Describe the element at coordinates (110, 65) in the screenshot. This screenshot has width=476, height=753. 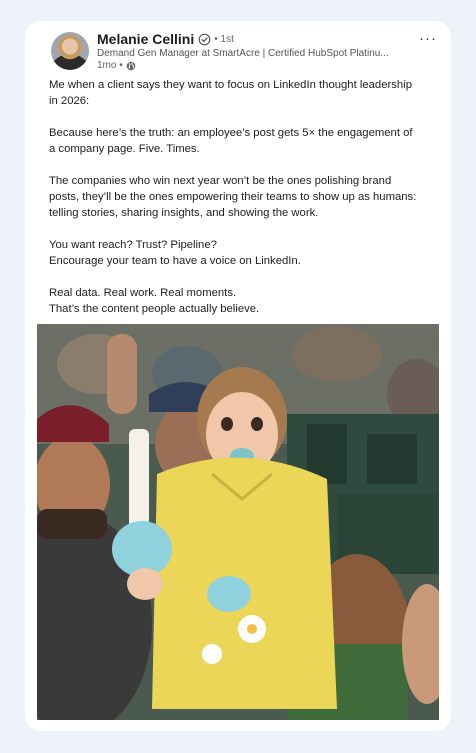
I see `post-time: 1mo •` at that location.